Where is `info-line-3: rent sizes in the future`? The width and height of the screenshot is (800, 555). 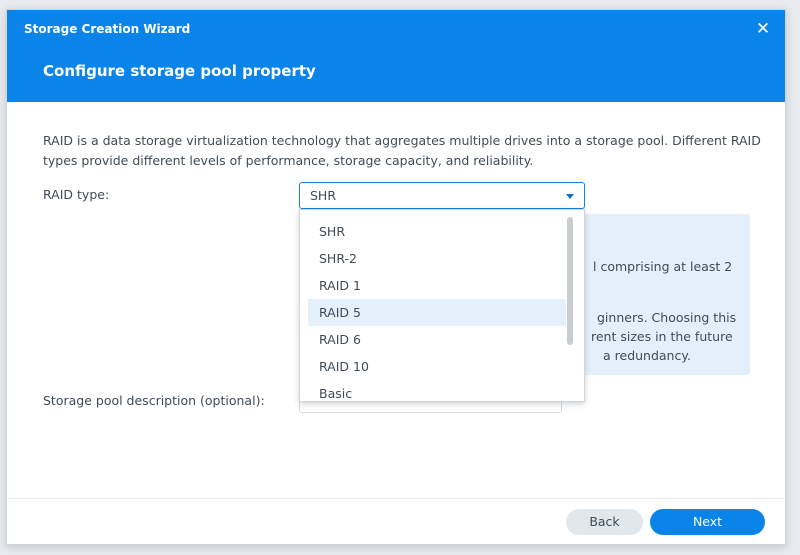
info-line-3: rent sizes in the future is located at coordinates (662, 336).